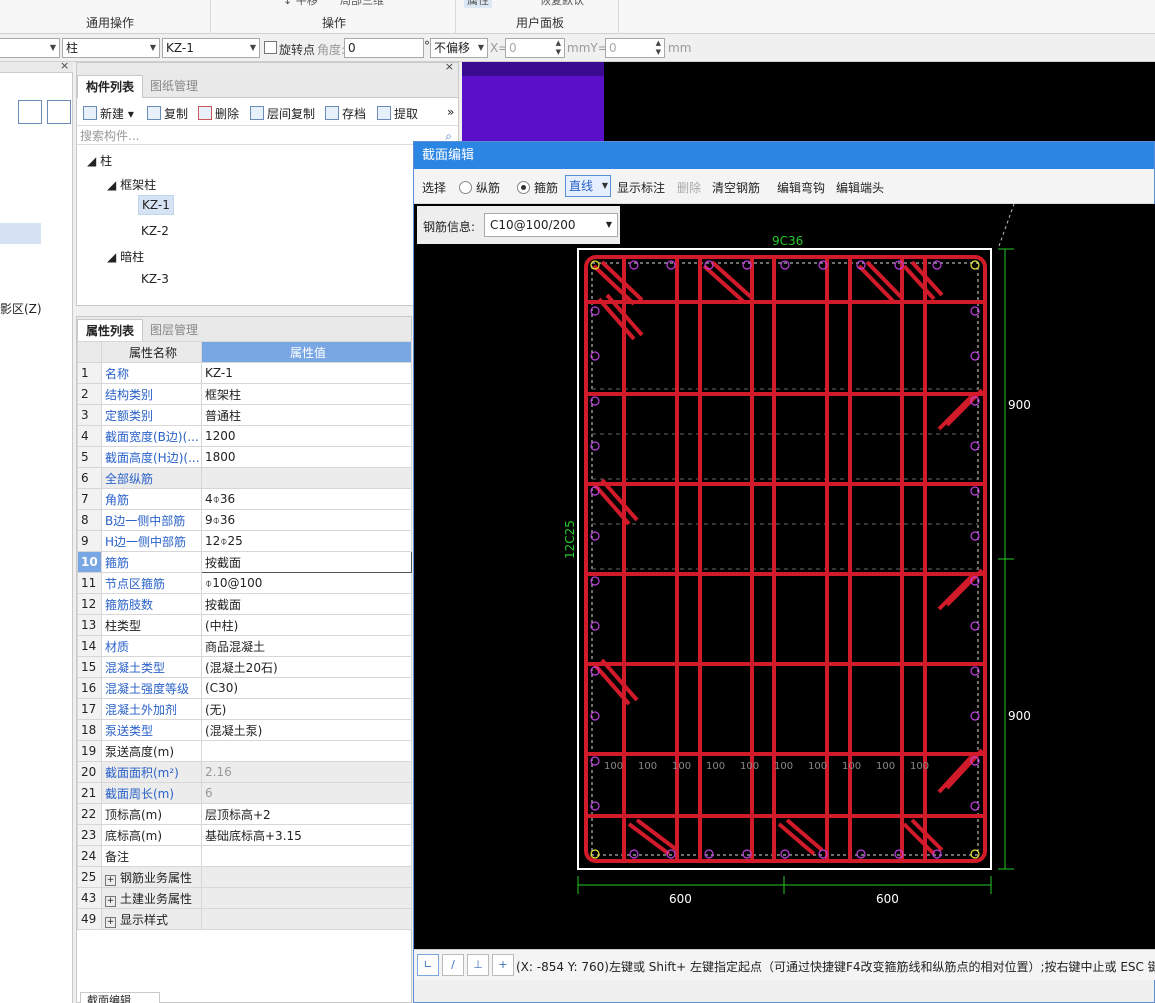  Describe the element at coordinates (306, 541) in the screenshot. I see `property-value: 12⌽25` at that location.